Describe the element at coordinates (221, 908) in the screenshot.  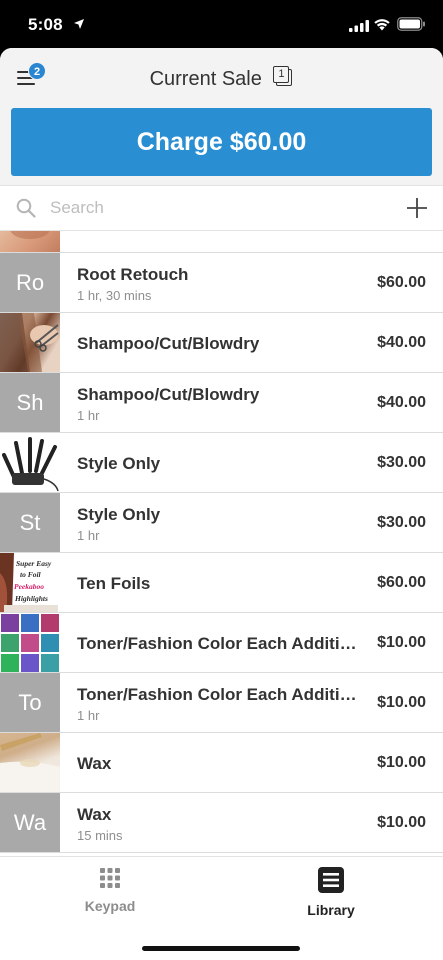
I see `tab-bar: Keypad Library` at that location.